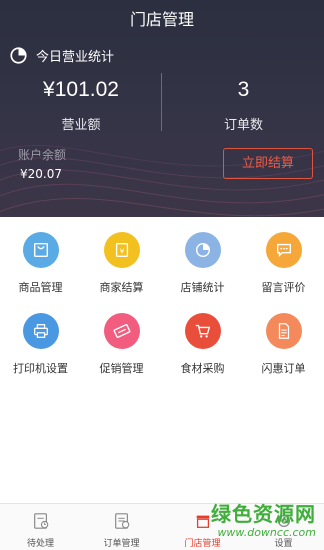 Image resolution: width=324 pixels, height=550 pixels. I want to click on flash-orders-circle, so click(283, 331).